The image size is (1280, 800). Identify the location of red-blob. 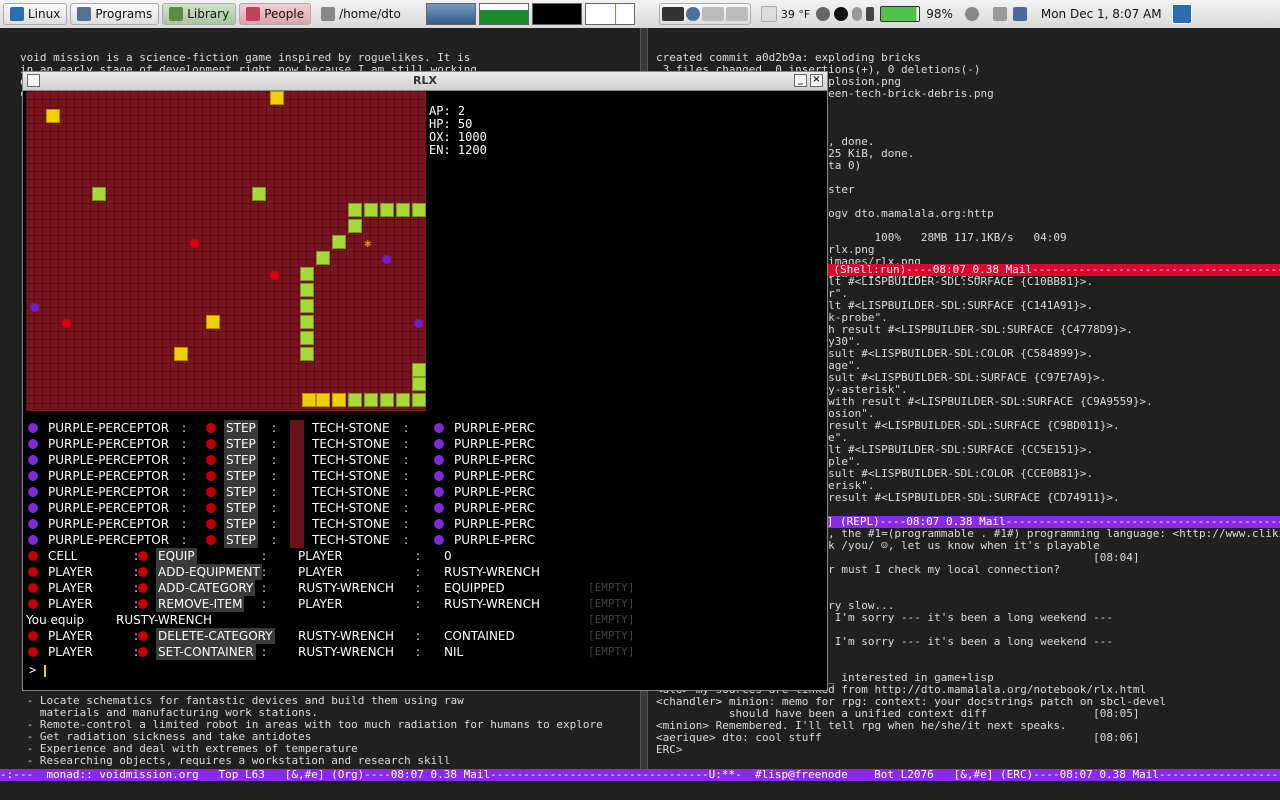
(274, 275).